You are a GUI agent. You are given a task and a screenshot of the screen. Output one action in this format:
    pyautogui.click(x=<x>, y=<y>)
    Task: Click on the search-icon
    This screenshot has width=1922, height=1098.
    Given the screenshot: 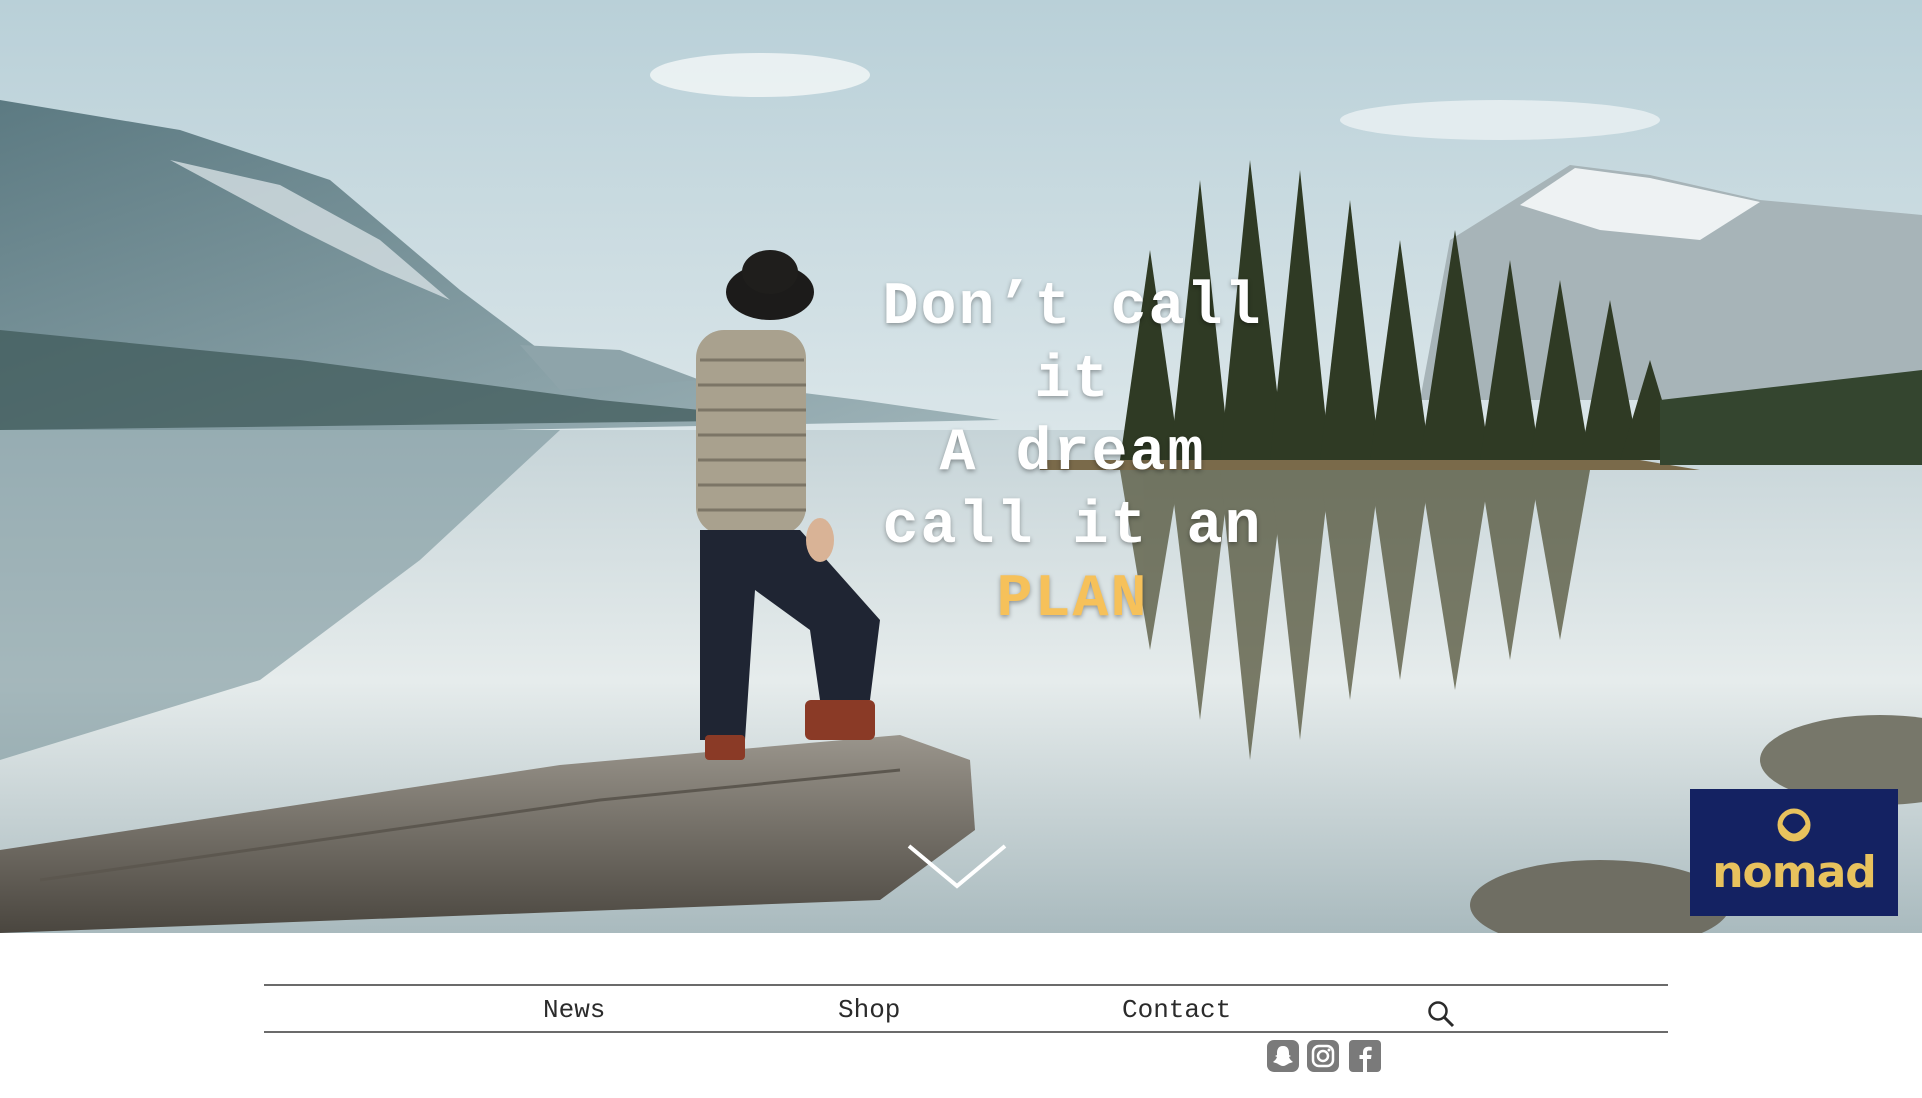 What is the action you would take?
    pyautogui.click(x=1441, y=1014)
    